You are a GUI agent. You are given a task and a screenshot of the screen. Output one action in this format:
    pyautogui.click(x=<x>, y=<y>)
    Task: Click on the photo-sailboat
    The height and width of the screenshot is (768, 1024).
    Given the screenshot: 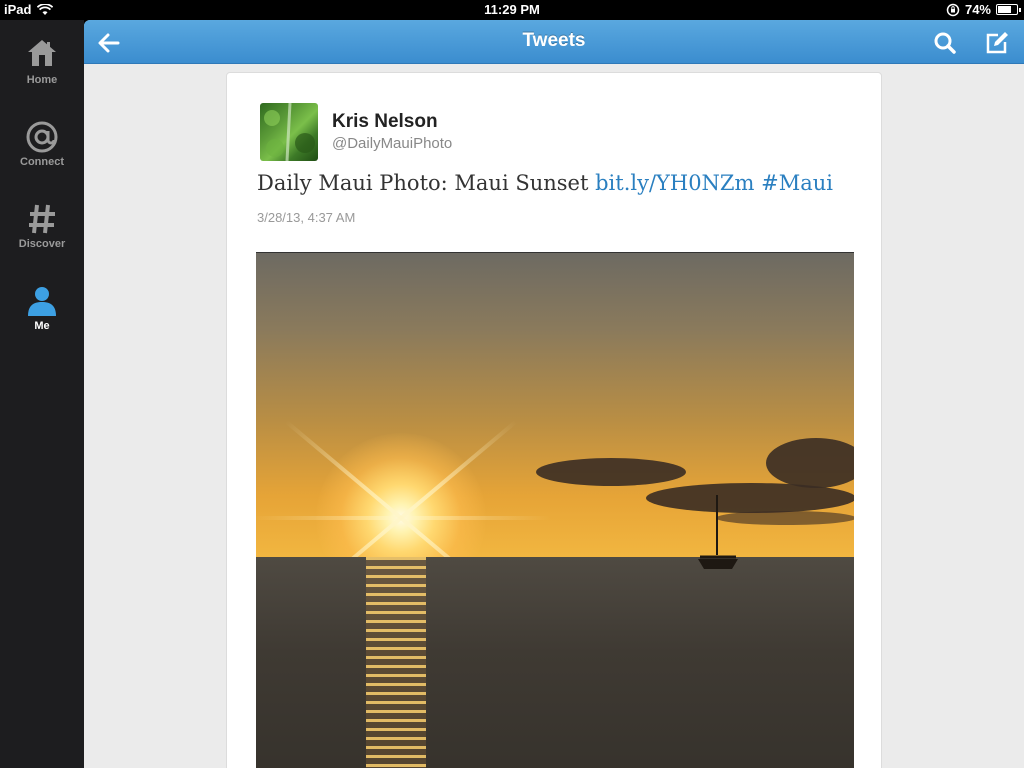 What is the action you would take?
    pyautogui.click(x=718, y=532)
    